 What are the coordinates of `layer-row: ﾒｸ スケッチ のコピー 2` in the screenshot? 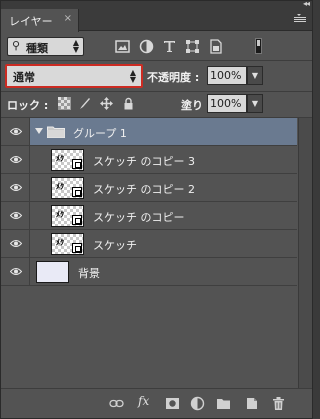 It's located at (149, 188).